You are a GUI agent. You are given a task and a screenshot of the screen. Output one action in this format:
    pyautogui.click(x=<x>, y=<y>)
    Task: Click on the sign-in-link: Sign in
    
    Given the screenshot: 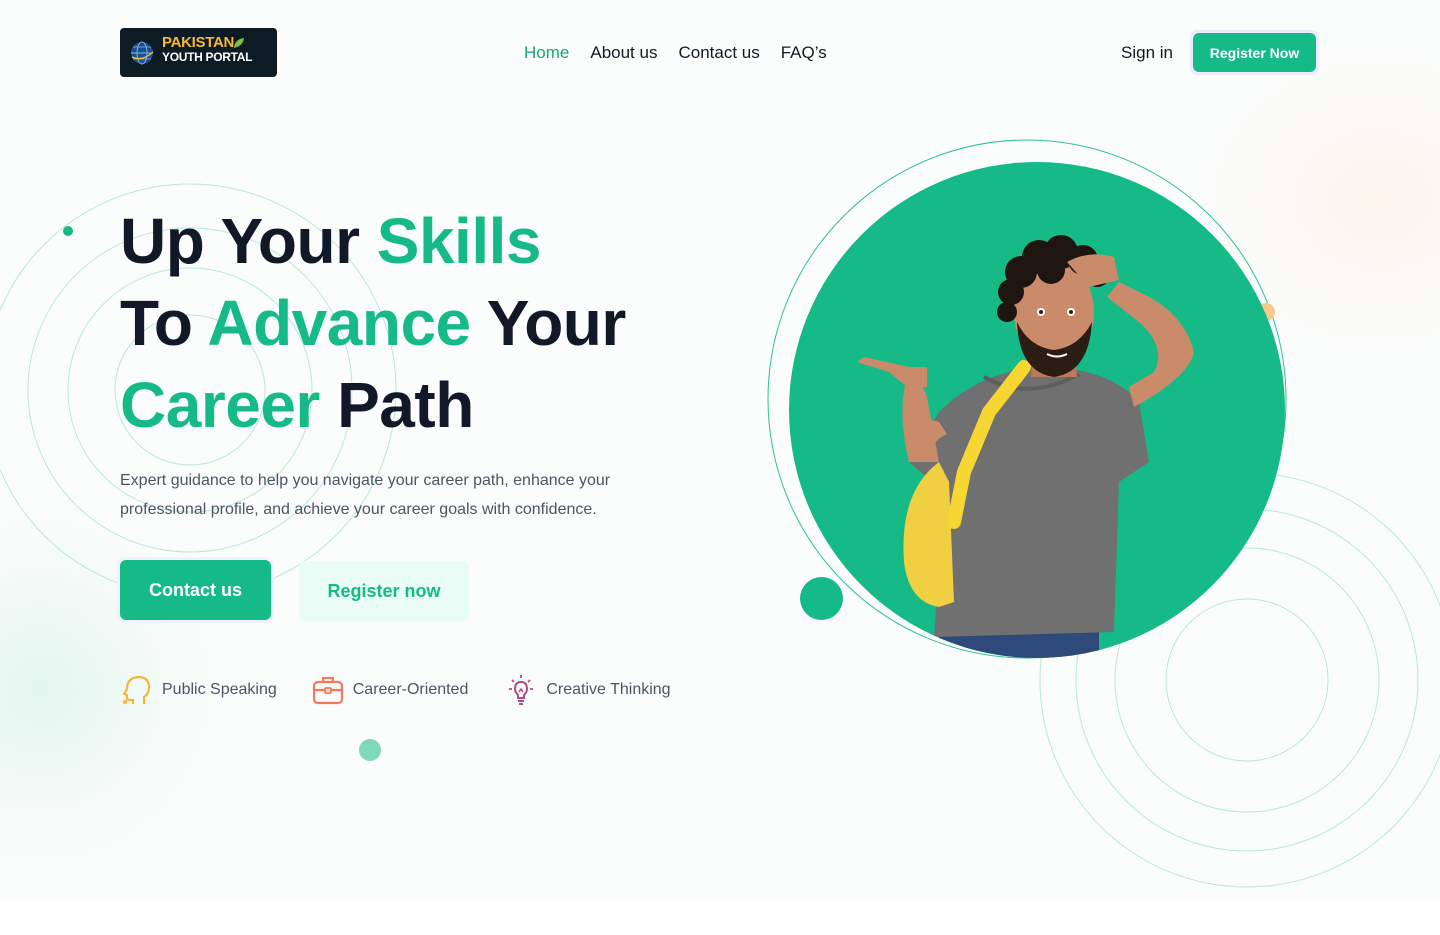 What is the action you would take?
    pyautogui.click(x=1147, y=53)
    